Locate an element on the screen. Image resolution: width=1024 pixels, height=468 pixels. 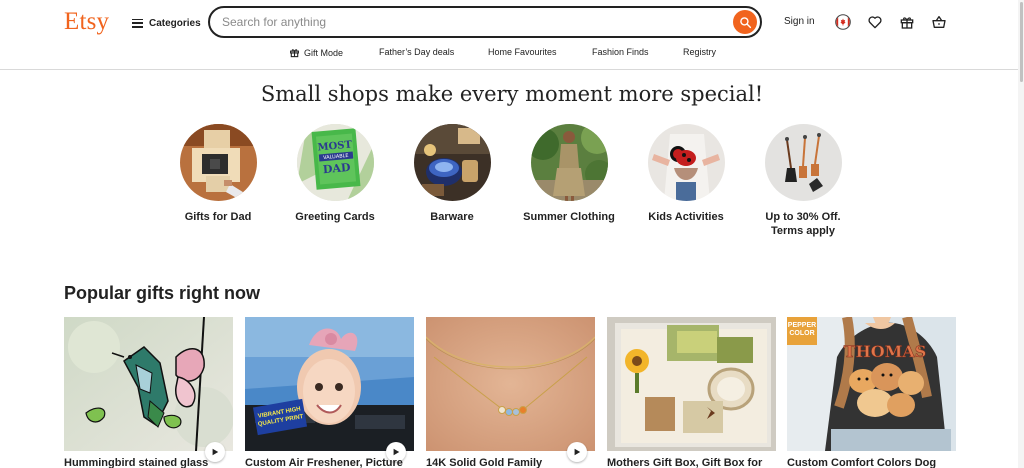
categories-button: Categories is located at coordinates (166, 23).